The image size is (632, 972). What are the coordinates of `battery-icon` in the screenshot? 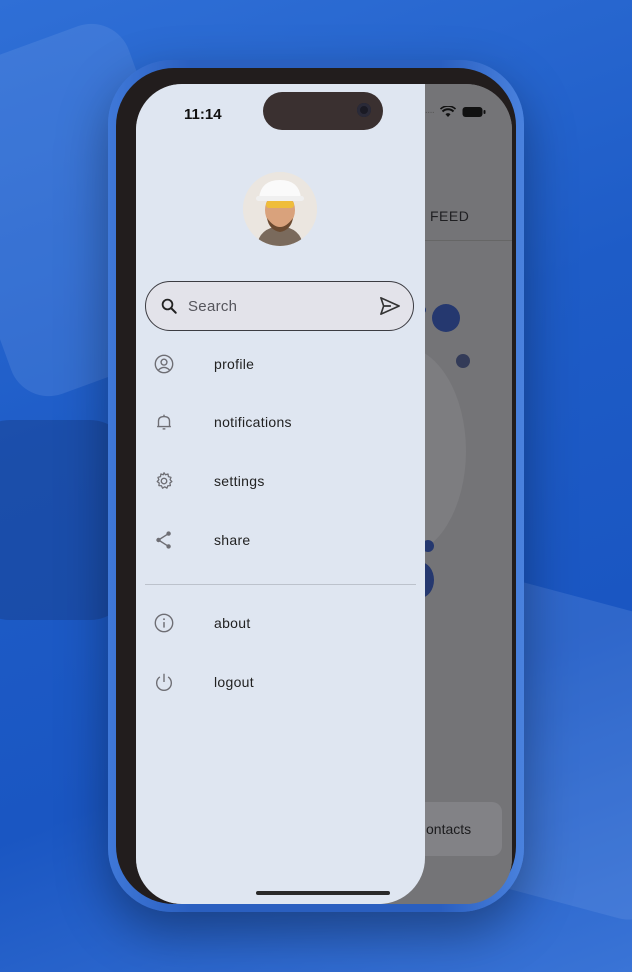 It's located at (474, 112).